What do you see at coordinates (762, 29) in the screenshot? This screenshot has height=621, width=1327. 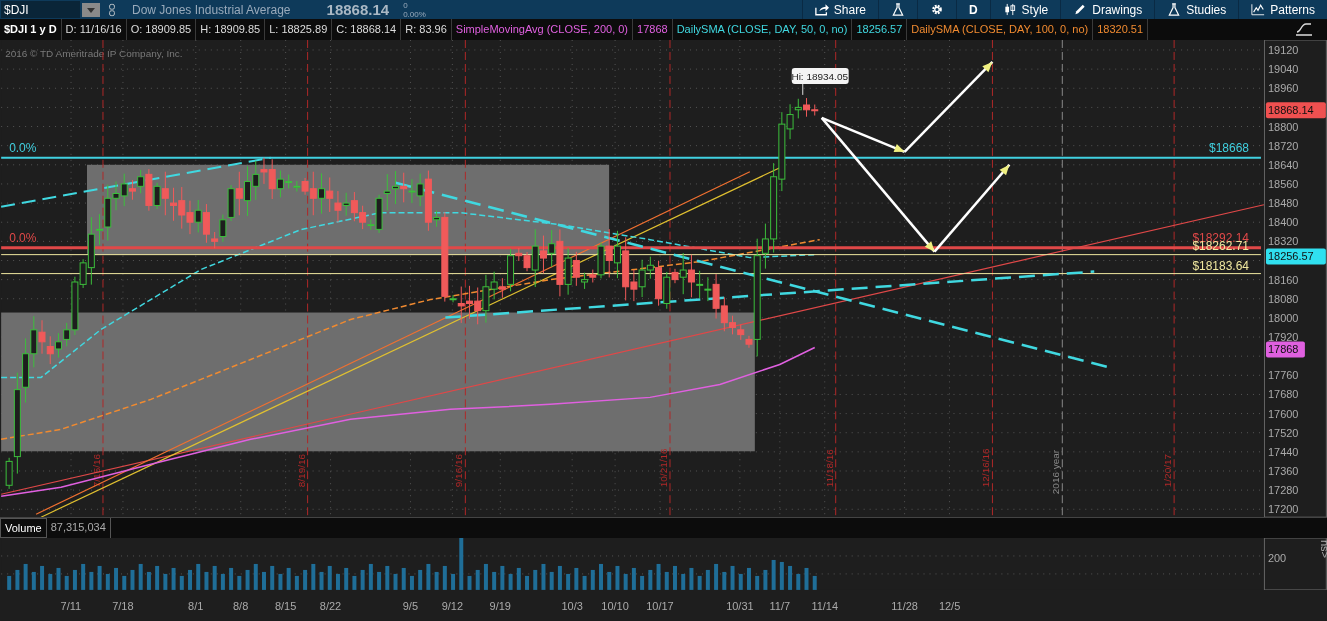 I see `study-name: DailySMA (CLOSE, DAY, 50, 0, no)` at bounding box center [762, 29].